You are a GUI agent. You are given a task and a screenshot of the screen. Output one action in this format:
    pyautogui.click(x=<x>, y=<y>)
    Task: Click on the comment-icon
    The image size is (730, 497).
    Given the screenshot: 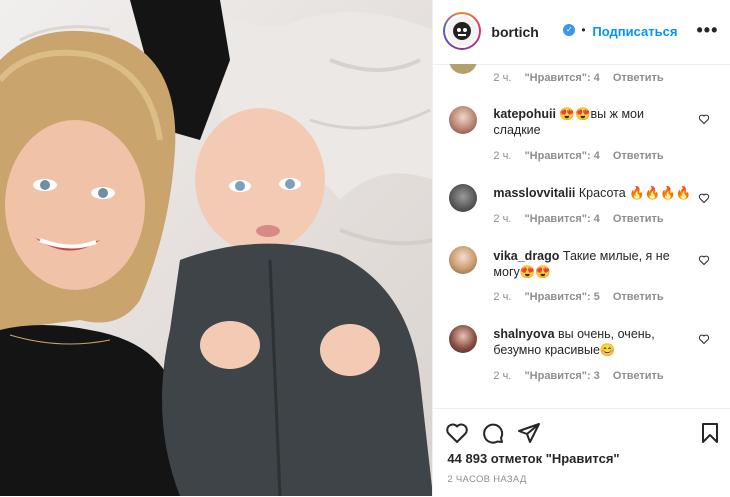 What is the action you would take?
    pyautogui.click(x=493, y=433)
    